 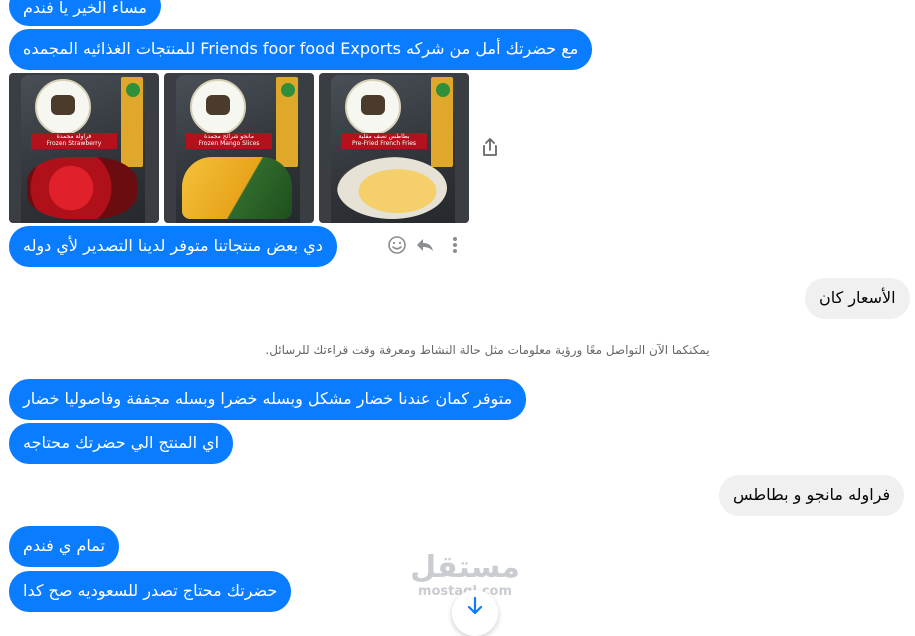 What do you see at coordinates (455, 245) in the screenshot?
I see `more-vertical-icon` at bounding box center [455, 245].